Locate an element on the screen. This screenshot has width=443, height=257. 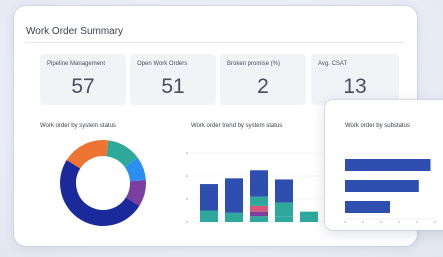
kpi-value: 13 is located at coordinates (355, 86).